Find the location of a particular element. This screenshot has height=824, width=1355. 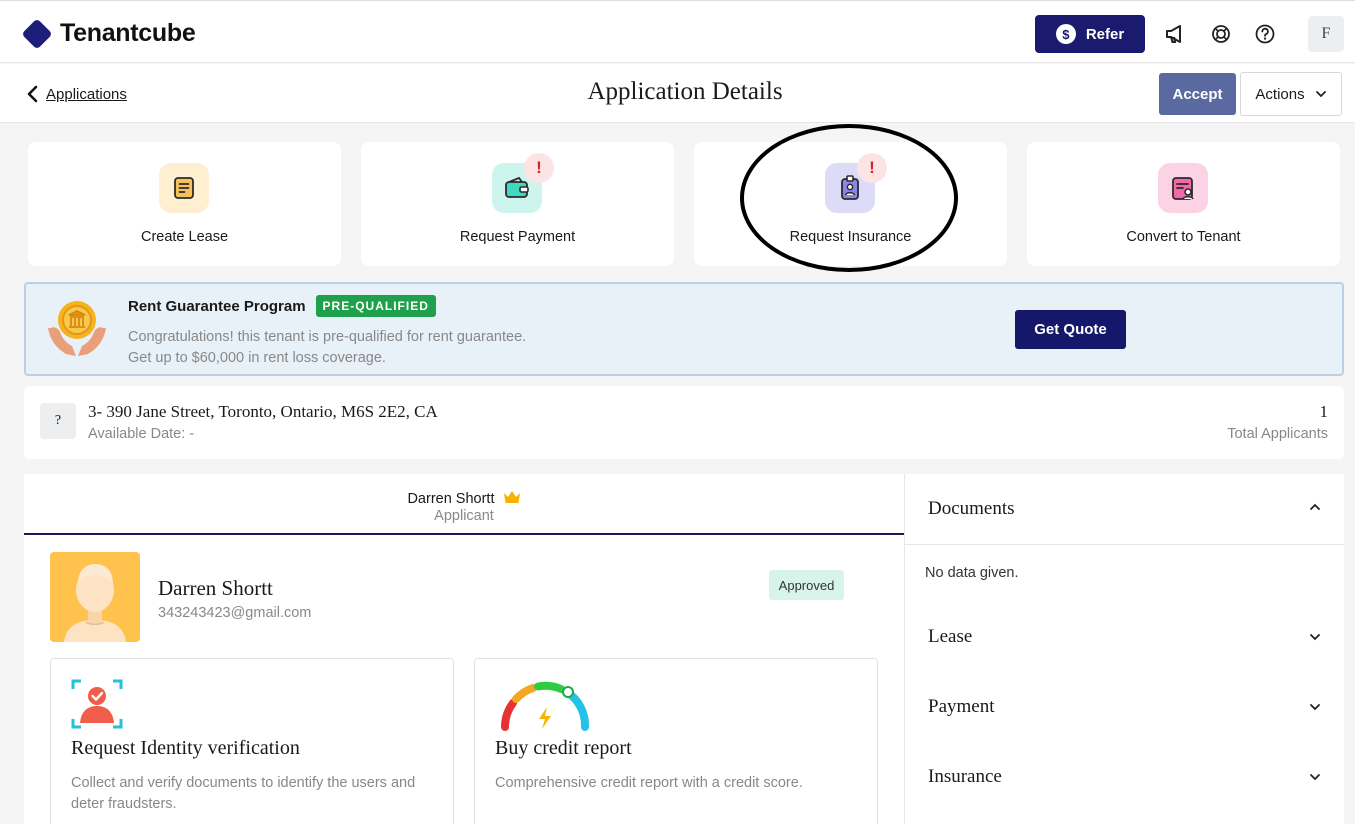

banner-line-2: Get up to $60,000 in rent loss coverage. is located at coordinates (257, 358).